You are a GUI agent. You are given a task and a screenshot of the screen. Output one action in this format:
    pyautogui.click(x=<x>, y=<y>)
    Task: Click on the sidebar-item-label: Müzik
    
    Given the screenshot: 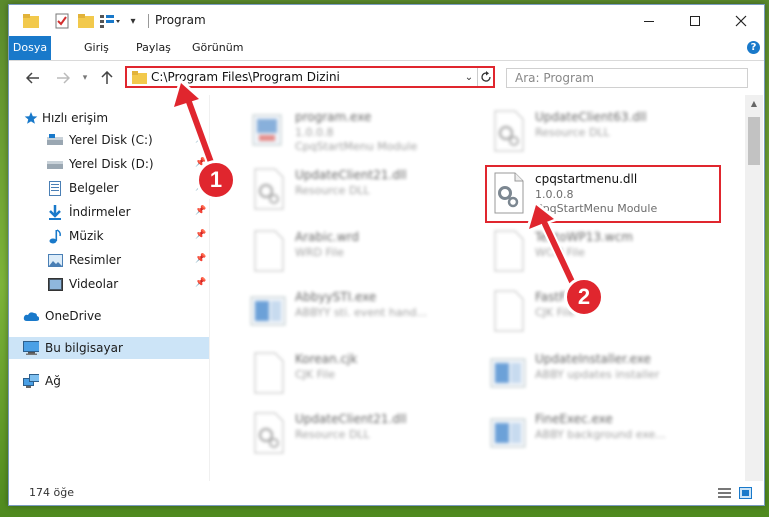 What is the action you would take?
    pyautogui.click(x=86, y=236)
    